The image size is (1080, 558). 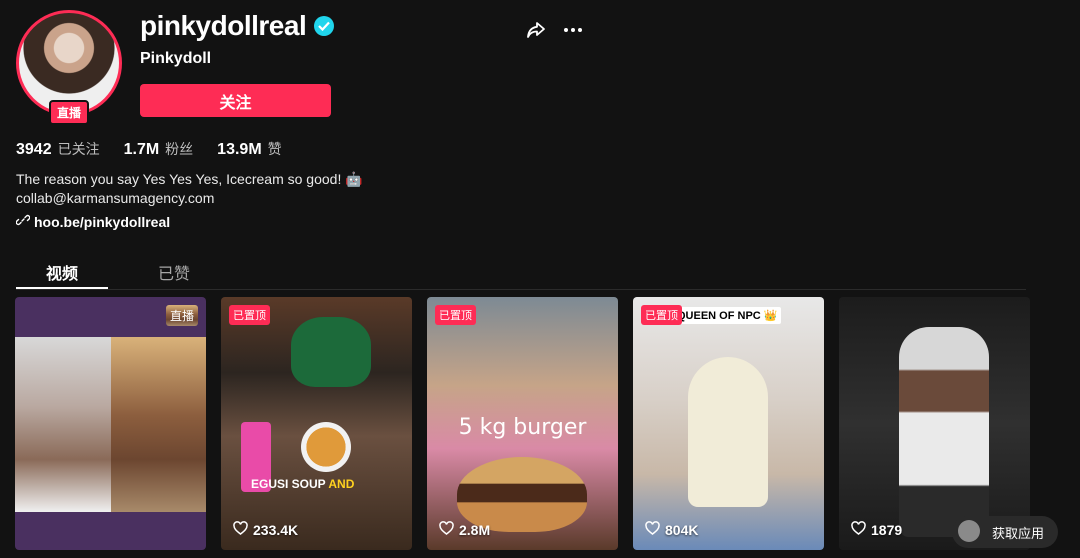 I want to click on link-icon, so click(x=23, y=221).